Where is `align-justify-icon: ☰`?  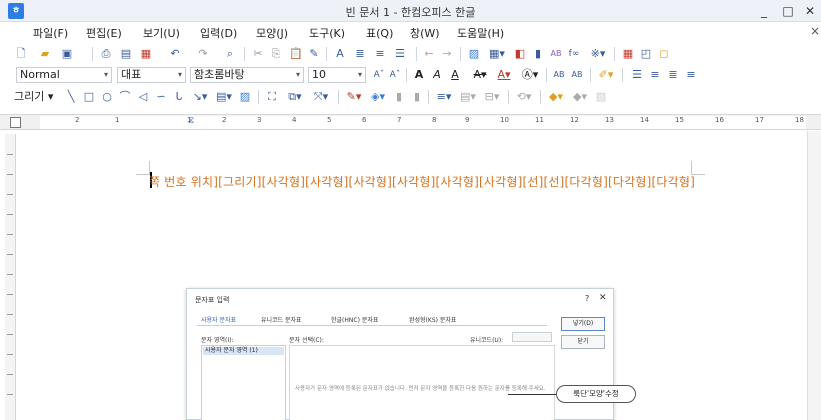 align-justify-icon: ☰ is located at coordinates (637, 75).